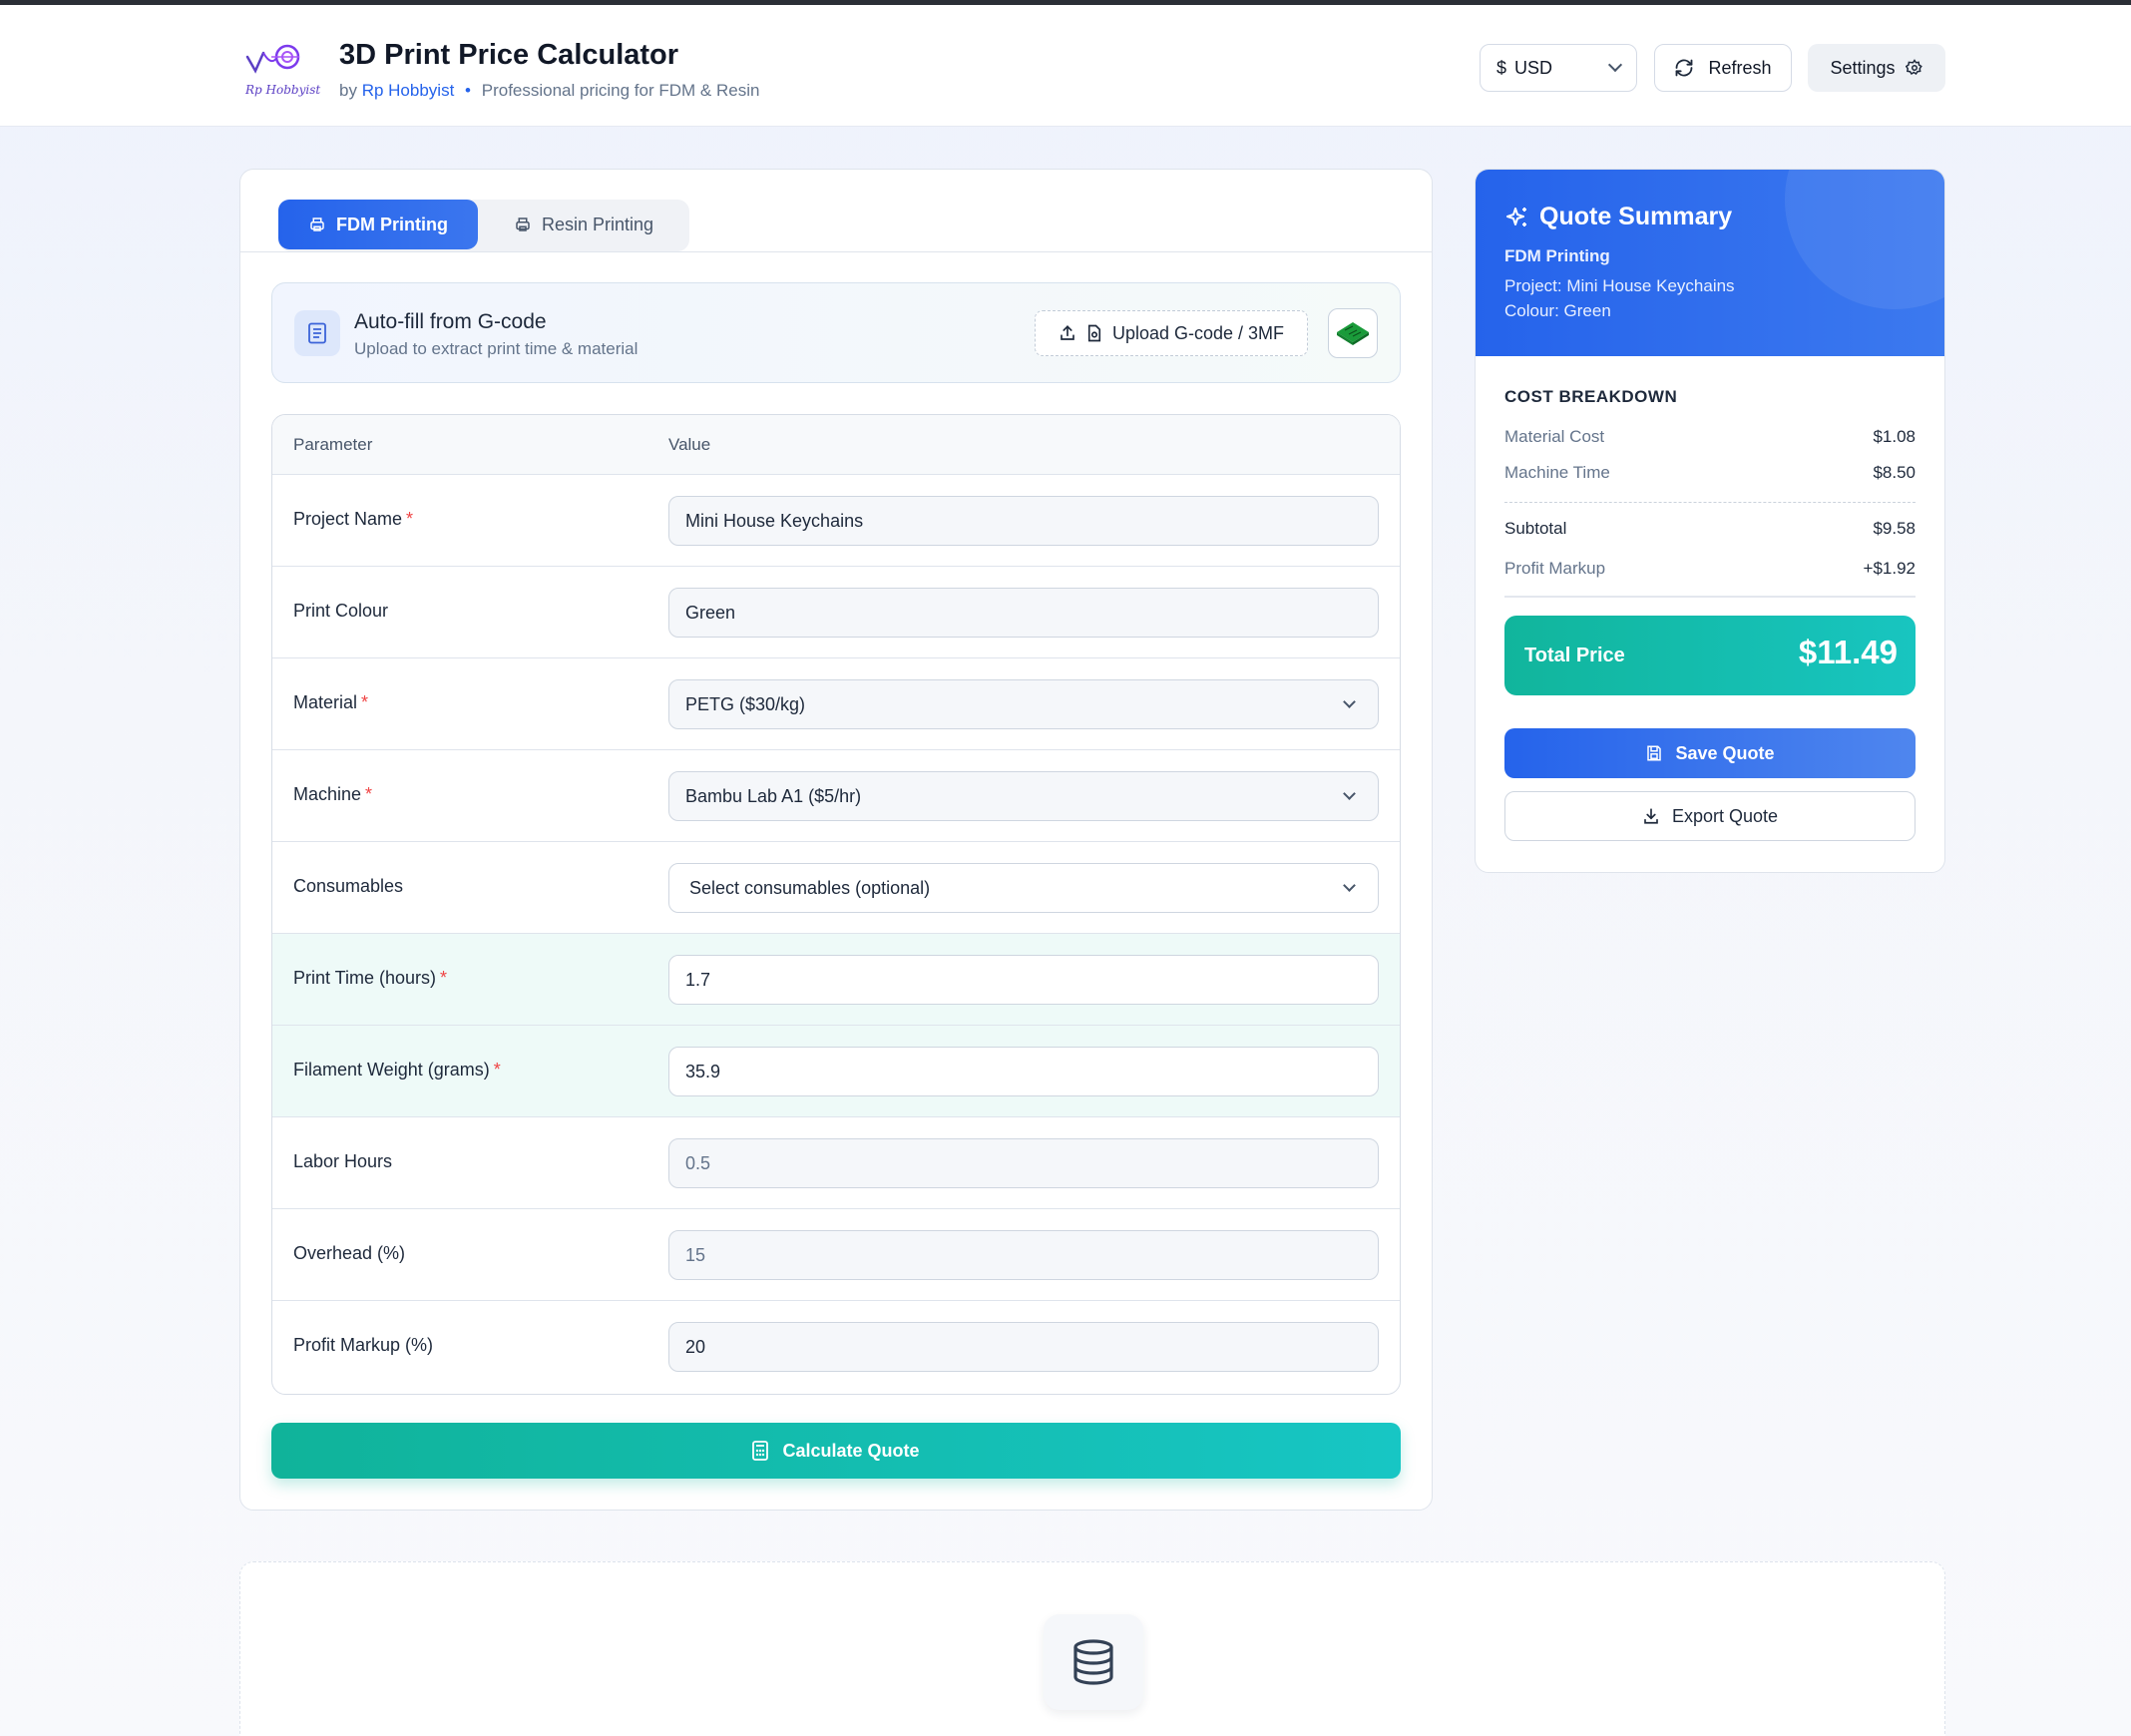  What do you see at coordinates (1516, 216) in the screenshot?
I see `sparkles-icon` at bounding box center [1516, 216].